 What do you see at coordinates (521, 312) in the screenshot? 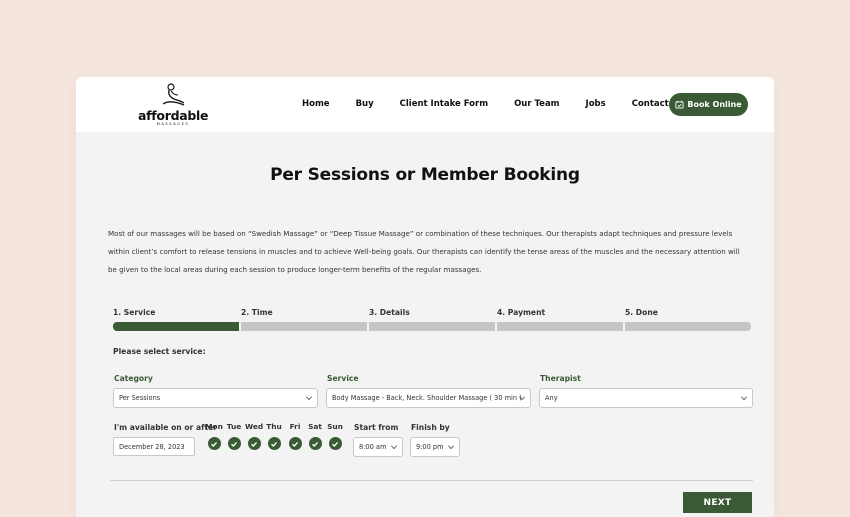
I see `step-label: 4. Payment` at bounding box center [521, 312].